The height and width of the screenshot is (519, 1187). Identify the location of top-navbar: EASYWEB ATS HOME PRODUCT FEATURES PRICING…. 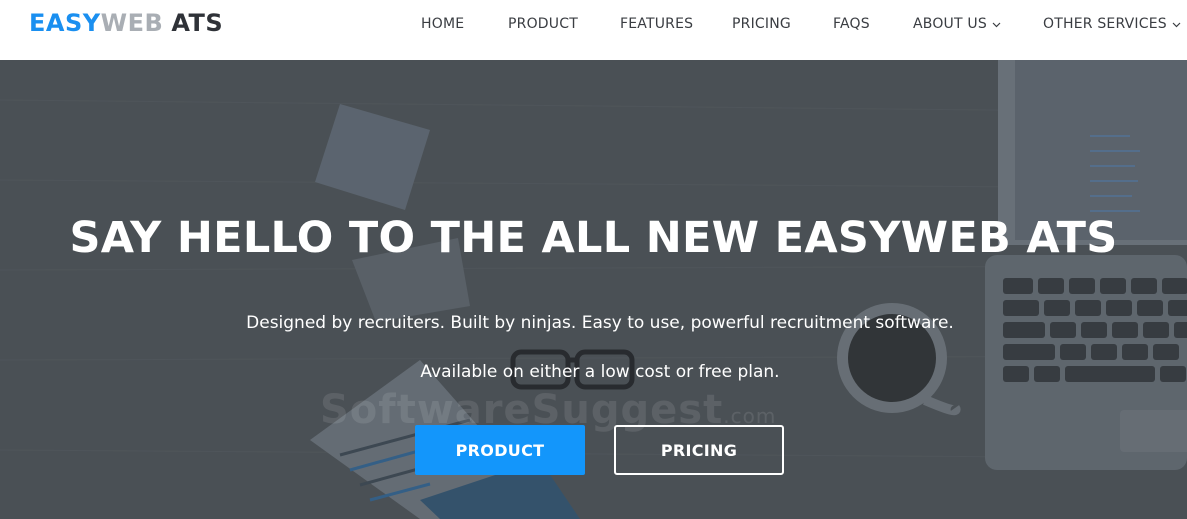
(593, 30).